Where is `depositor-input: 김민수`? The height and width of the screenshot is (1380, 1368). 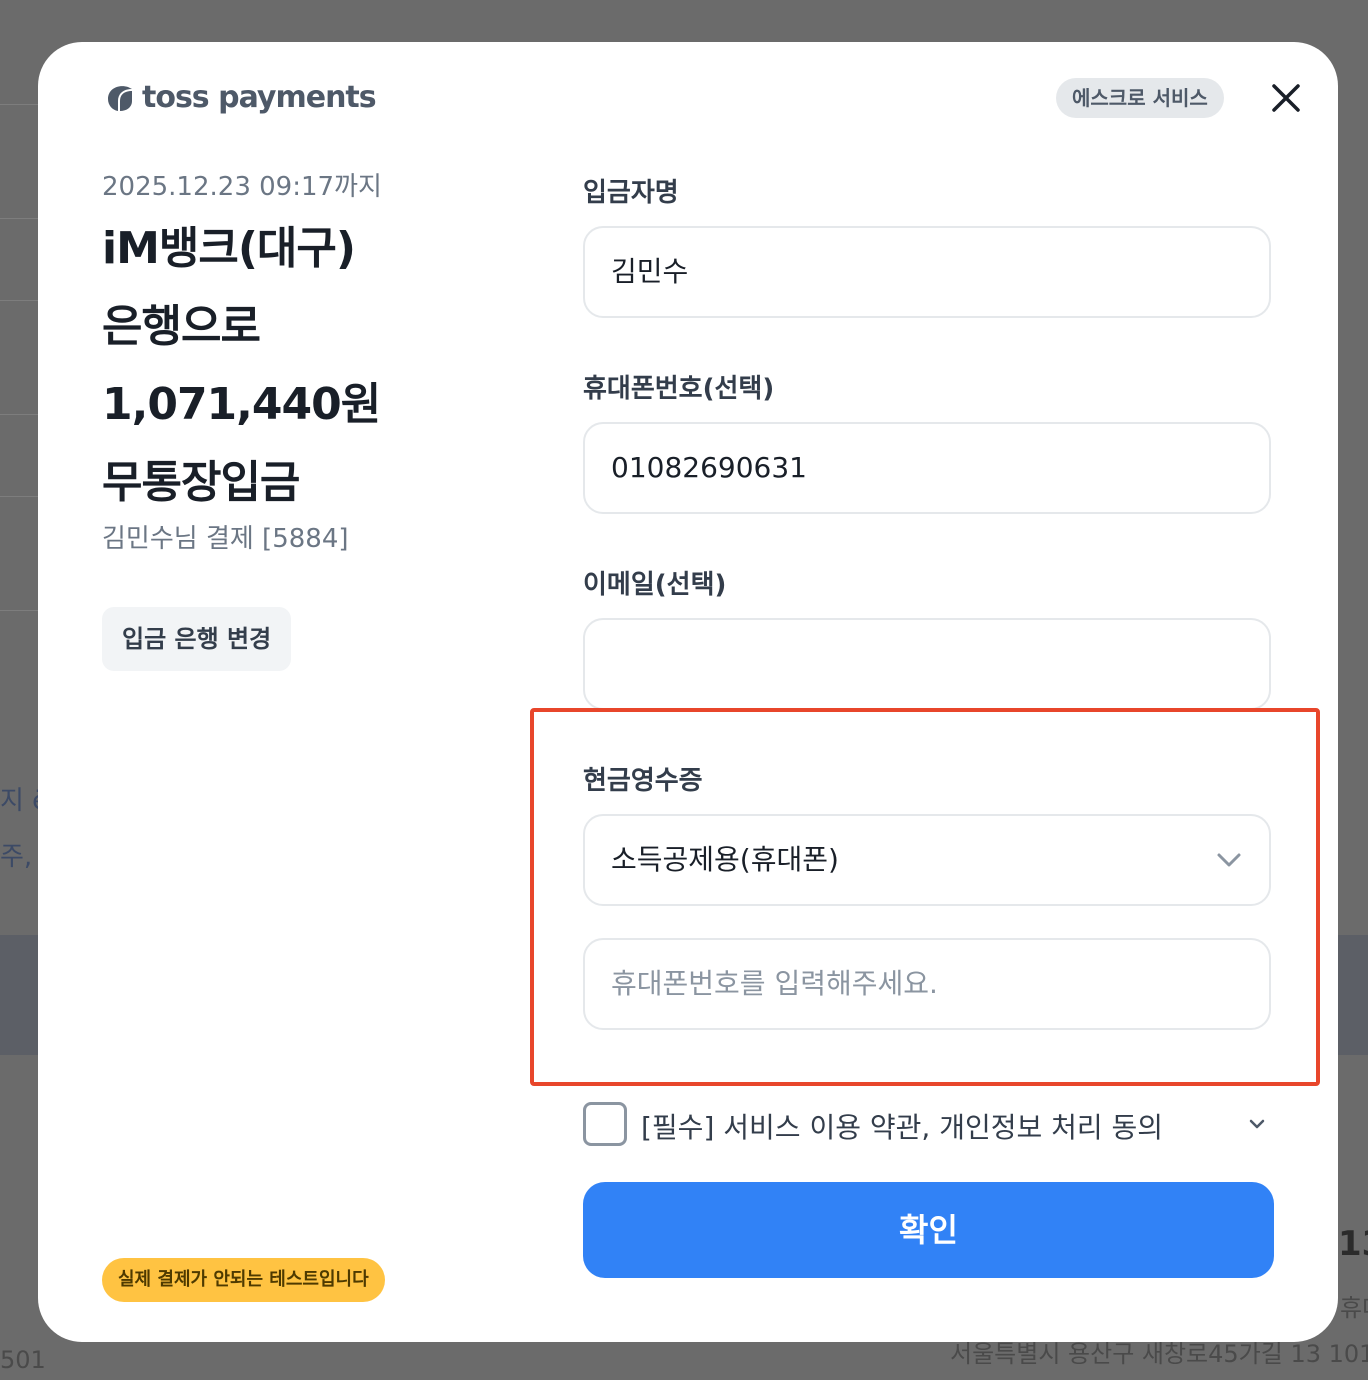
depositor-input: 김민수 is located at coordinates (927, 272).